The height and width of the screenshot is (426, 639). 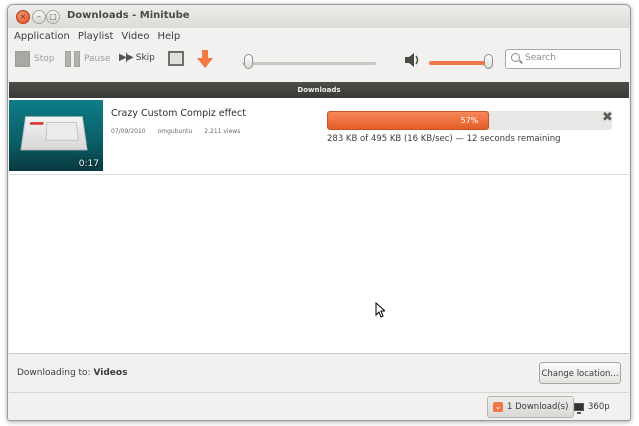 What do you see at coordinates (222, 131) in the screenshot?
I see `video-views: 2,211 views` at bounding box center [222, 131].